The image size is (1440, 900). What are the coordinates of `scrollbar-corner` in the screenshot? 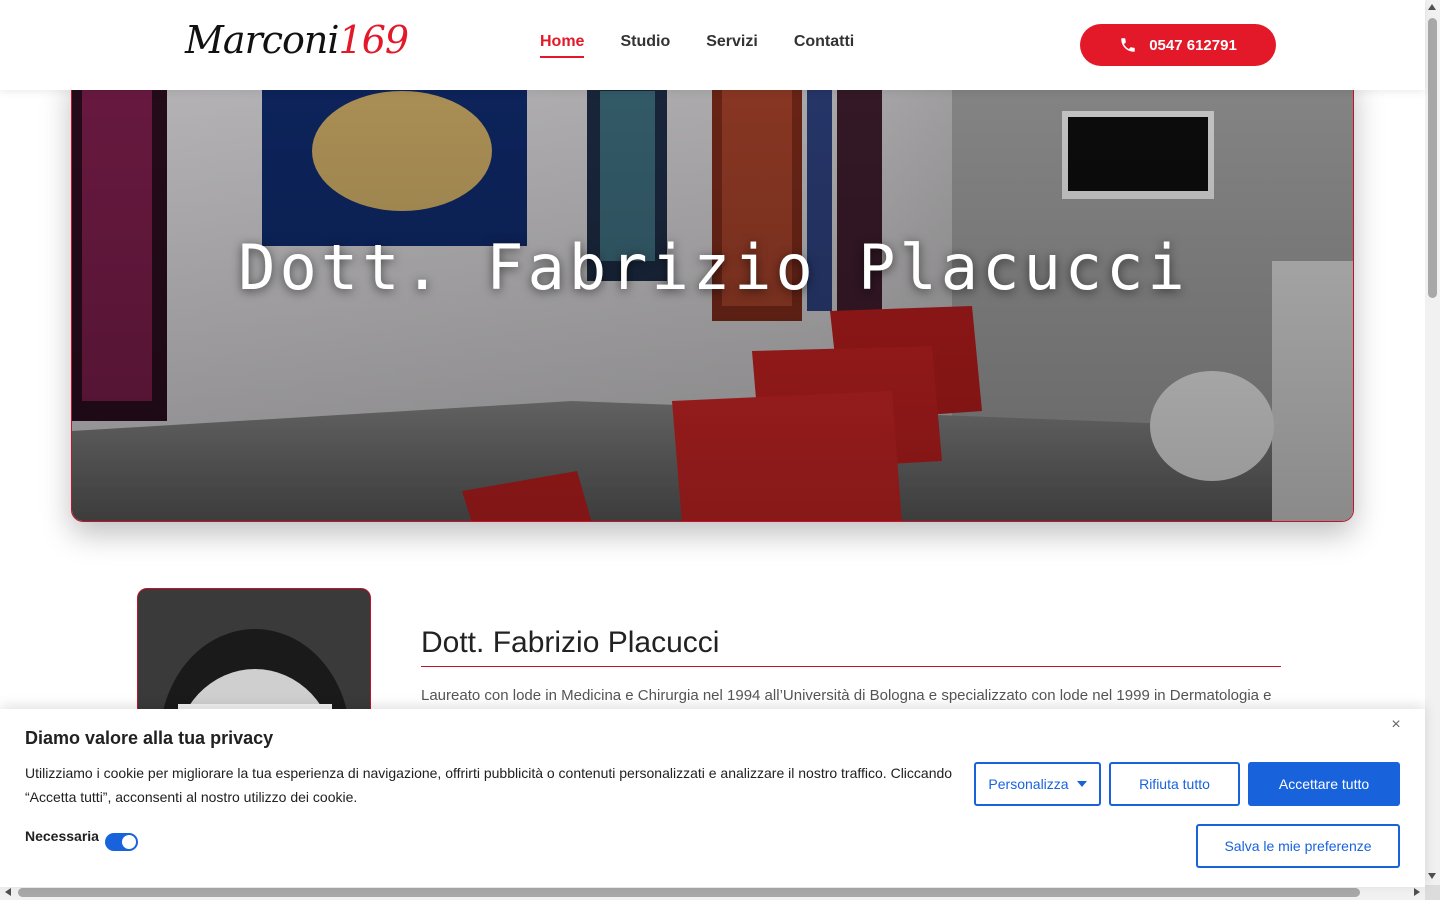 It's located at (1432, 892).